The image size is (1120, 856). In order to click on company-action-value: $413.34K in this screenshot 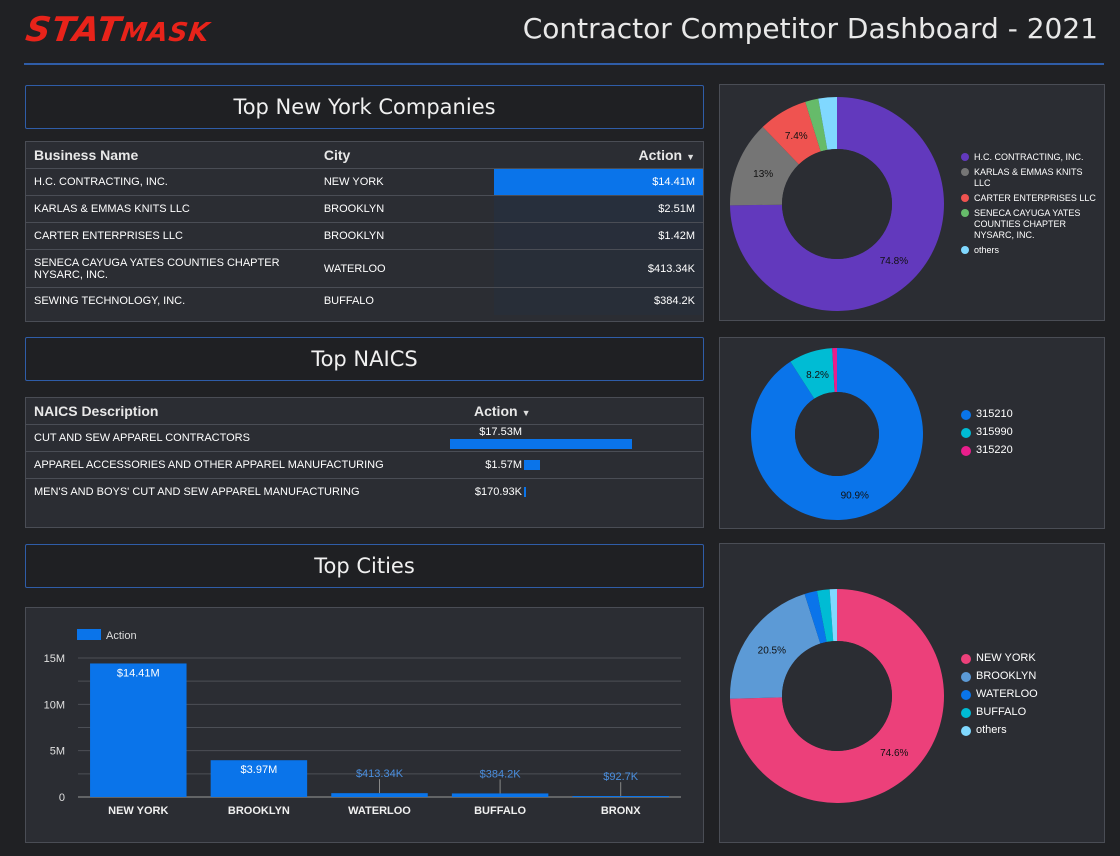, I will do `click(671, 268)`.